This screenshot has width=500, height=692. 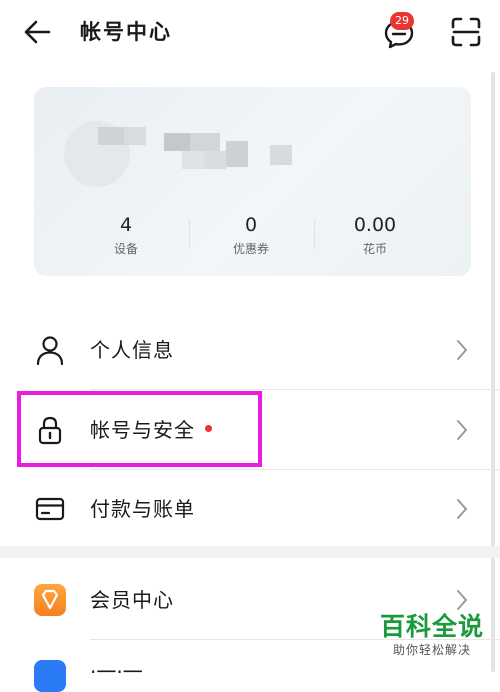 I want to click on stat-label: 优惠券, so click(x=250, y=249).